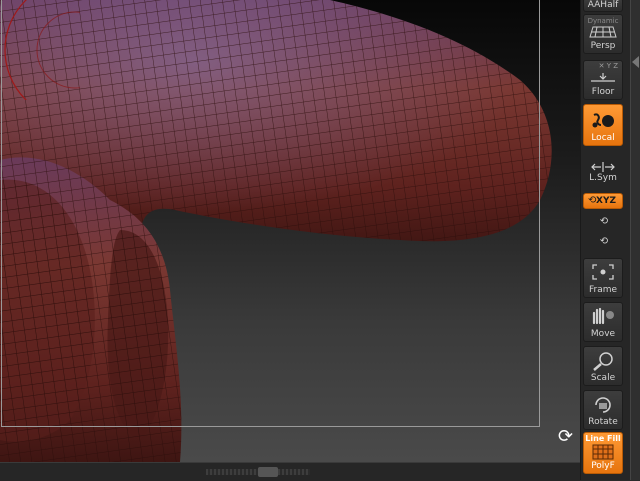  What do you see at coordinates (606, 201) in the screenshot?
I see `xyz-label: XYZ` at bounding box center [606, 201].